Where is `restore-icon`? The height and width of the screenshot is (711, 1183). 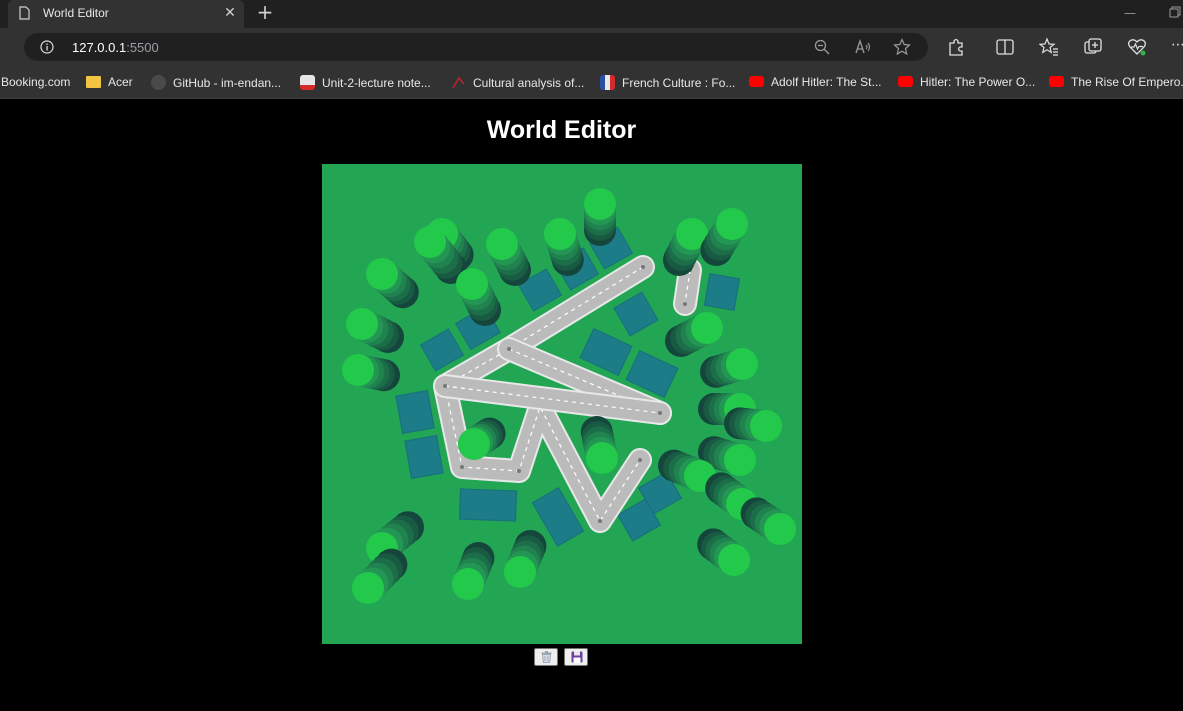 restore-icon is located at coordinates (1175, 13).